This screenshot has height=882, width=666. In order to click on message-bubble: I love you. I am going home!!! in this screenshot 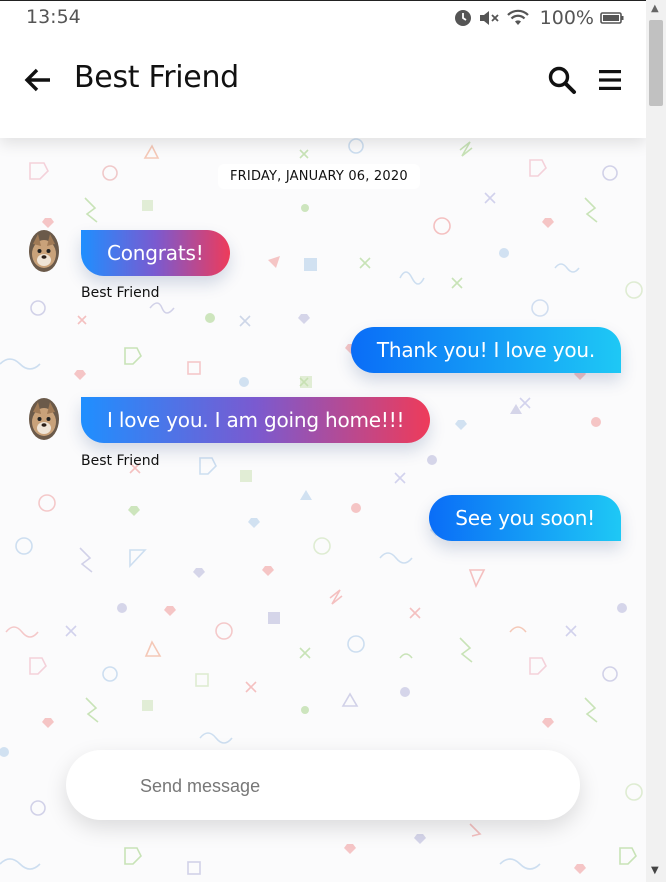, I will do `click(256, 420)`.